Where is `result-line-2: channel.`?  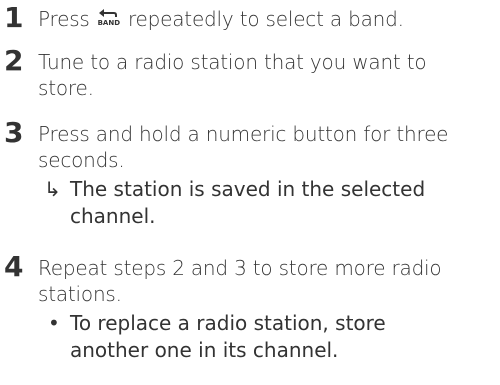
result-line-2: channel. is located at coordinates (113, 216).